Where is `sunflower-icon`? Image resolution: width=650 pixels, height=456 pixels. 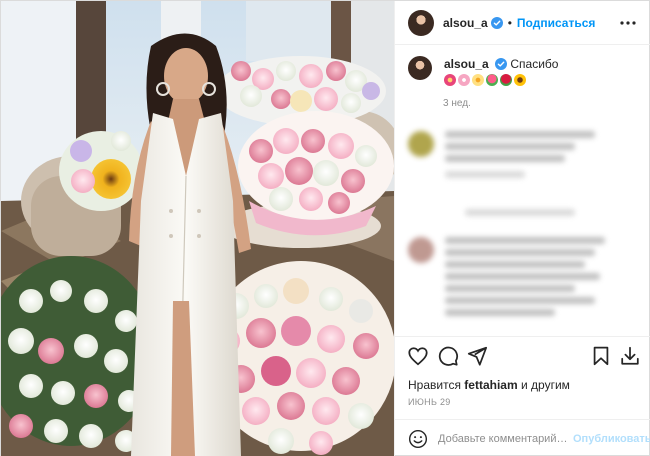
sunflower-icon is located at coordinates (520, 80).